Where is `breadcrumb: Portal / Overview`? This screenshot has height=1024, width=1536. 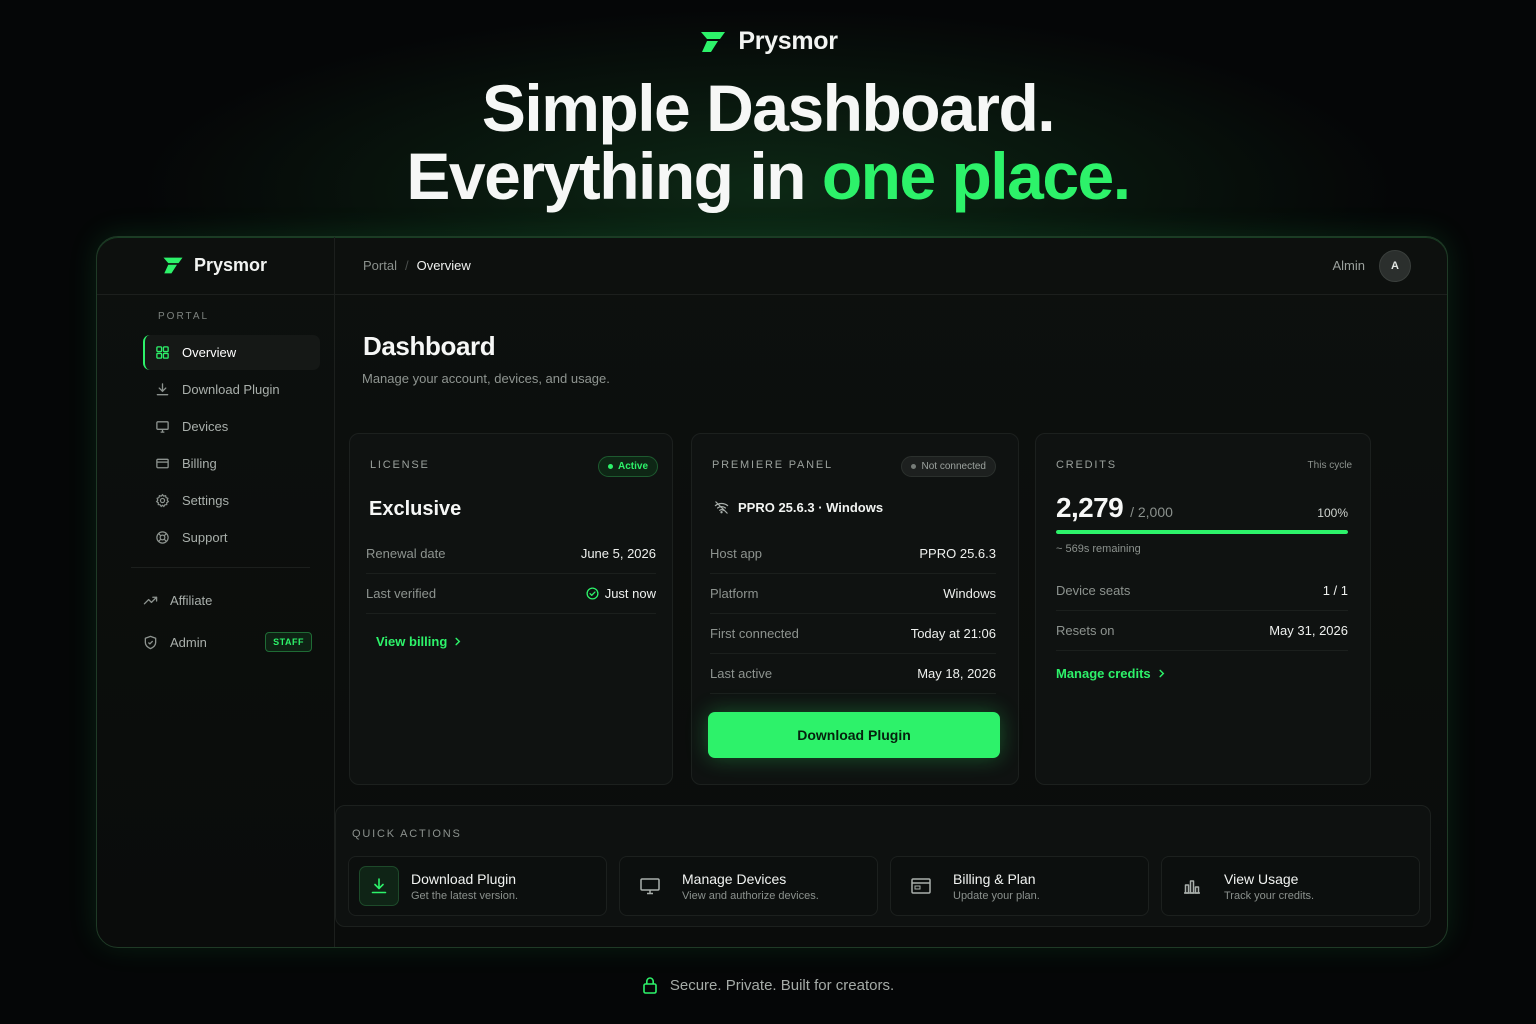 breadcrumb: Portal / Overview is located at coordinates (417, 266).